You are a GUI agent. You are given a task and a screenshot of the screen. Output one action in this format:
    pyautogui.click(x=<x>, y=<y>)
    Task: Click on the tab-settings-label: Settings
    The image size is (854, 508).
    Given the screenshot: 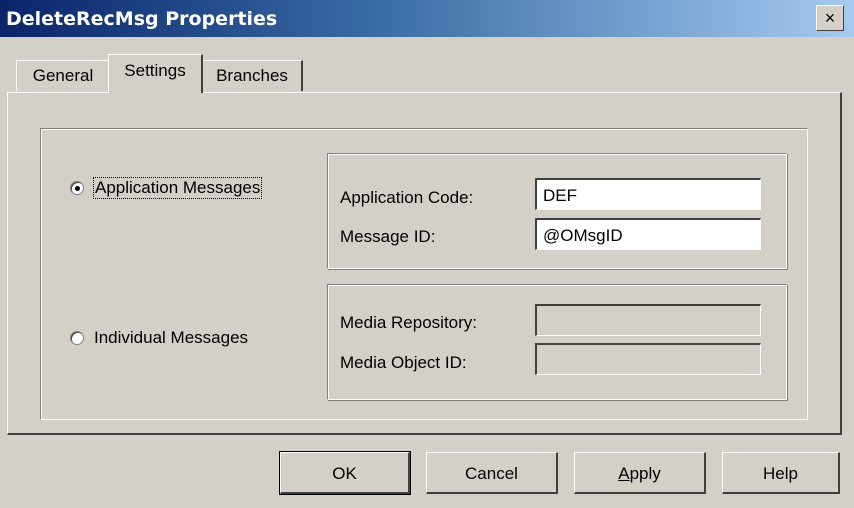 What is the action you would take?
    pyautogui.click(x=155, y=70)
    